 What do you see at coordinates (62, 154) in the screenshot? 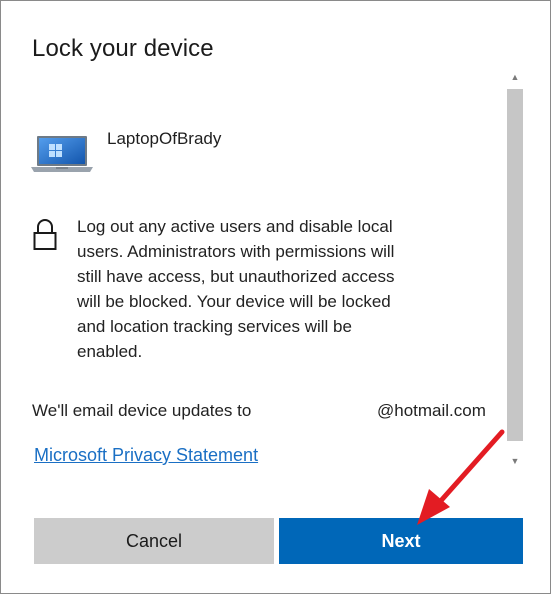
I see `laptop-icon` at bounding box center [62, 154].